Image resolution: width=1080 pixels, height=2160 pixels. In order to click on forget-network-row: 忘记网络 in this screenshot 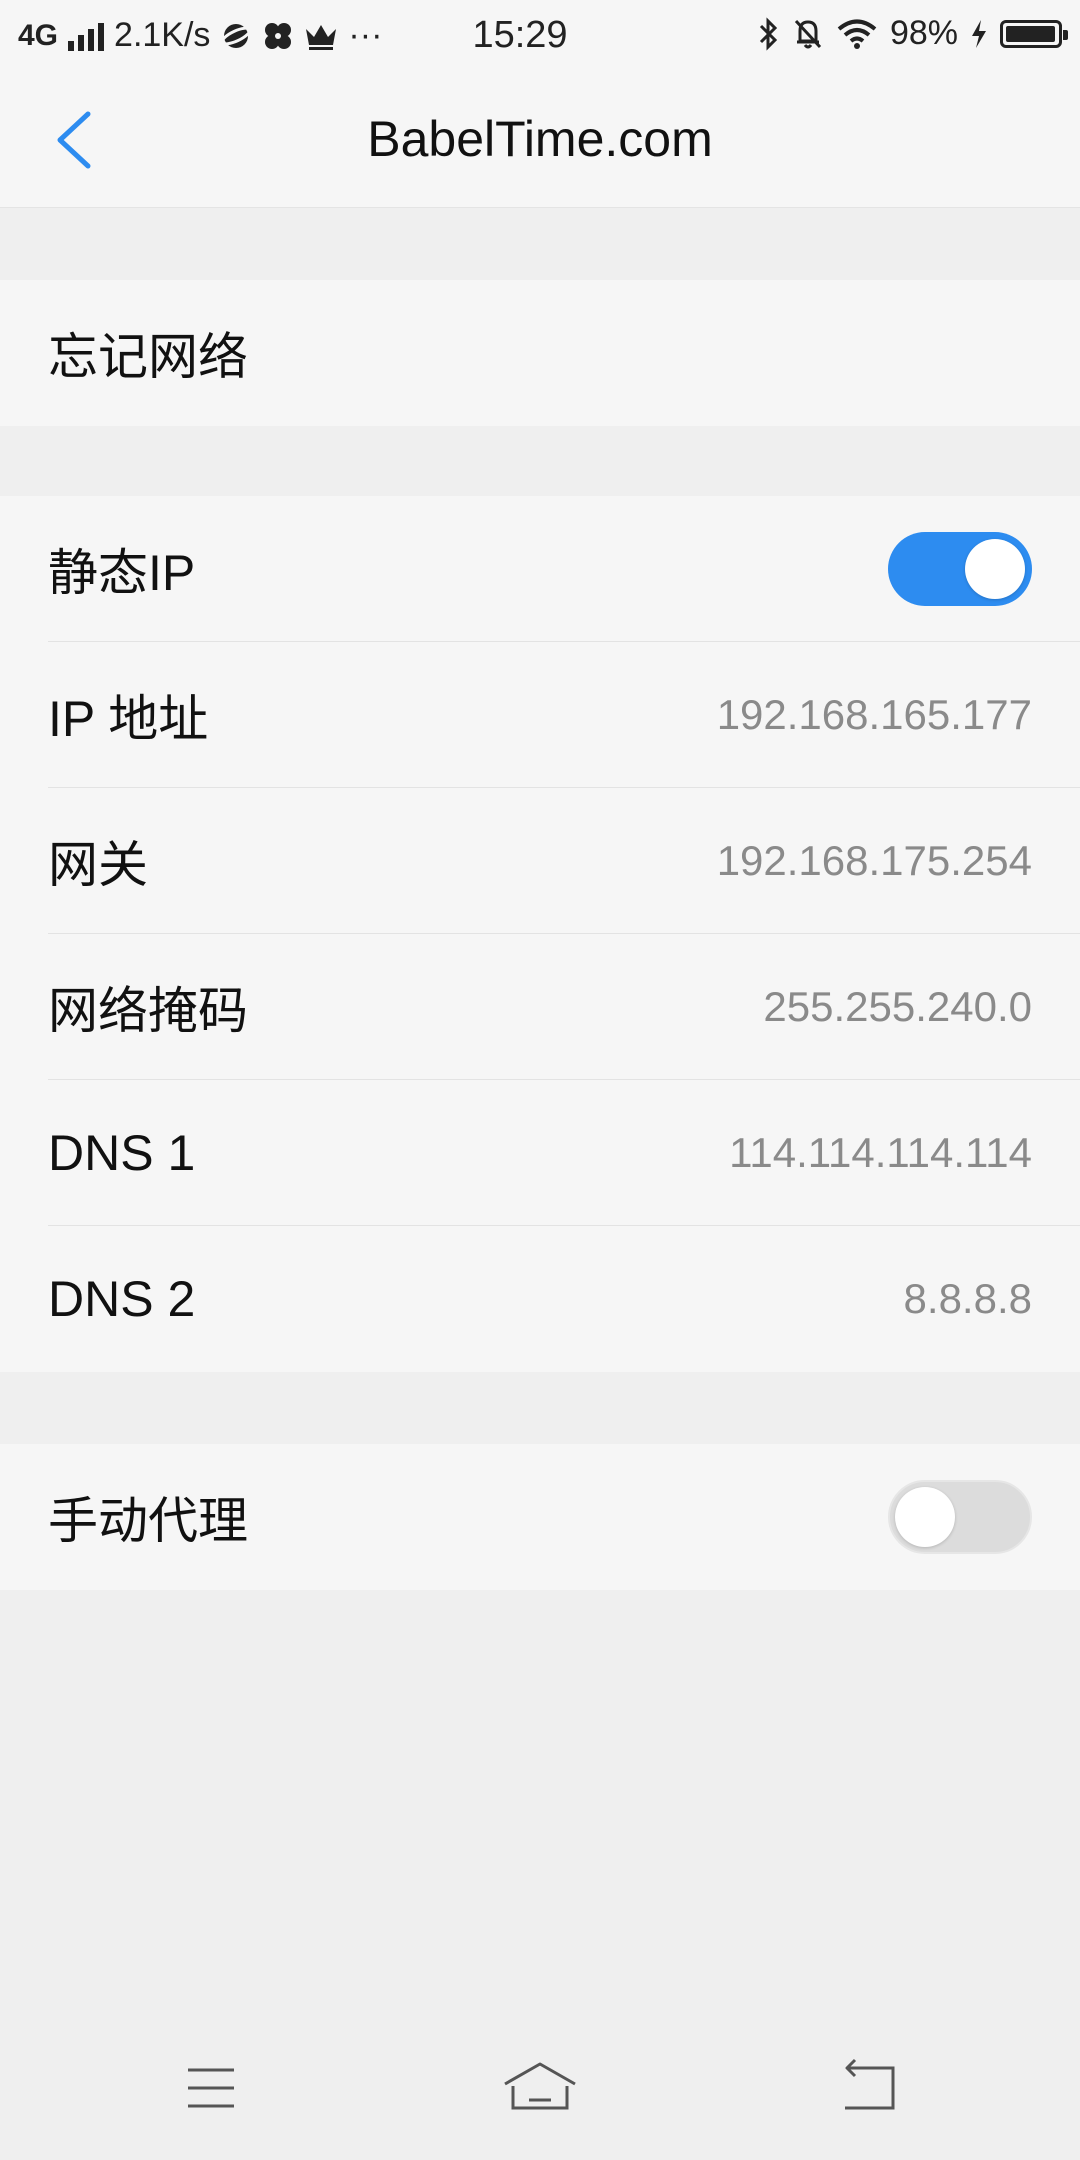, I will do `click(540, 353)`.